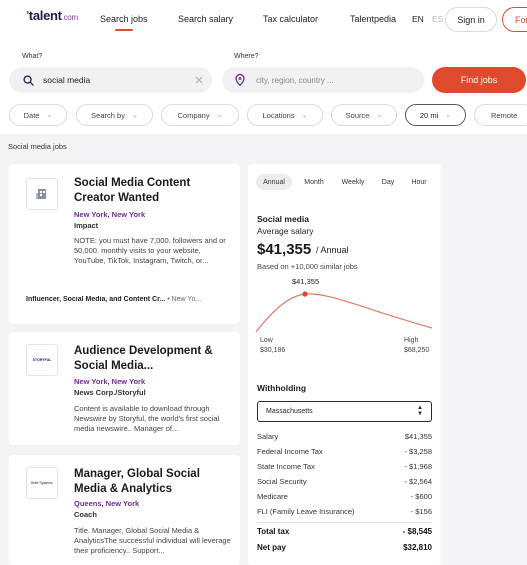  I want to click on filter-search-by: Search by ⌄, so click(114, 115).